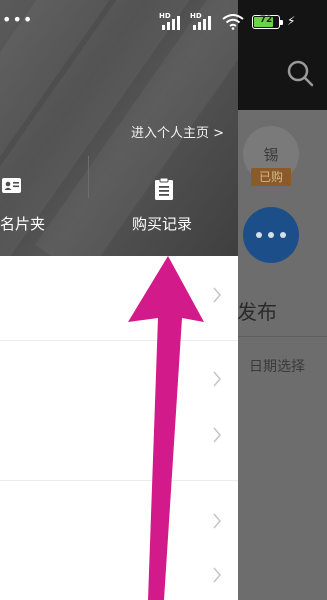  Describe the element at coordinates (162, 223) in the screenshot. I see `purchase-records-label: 购买记录` at that location.